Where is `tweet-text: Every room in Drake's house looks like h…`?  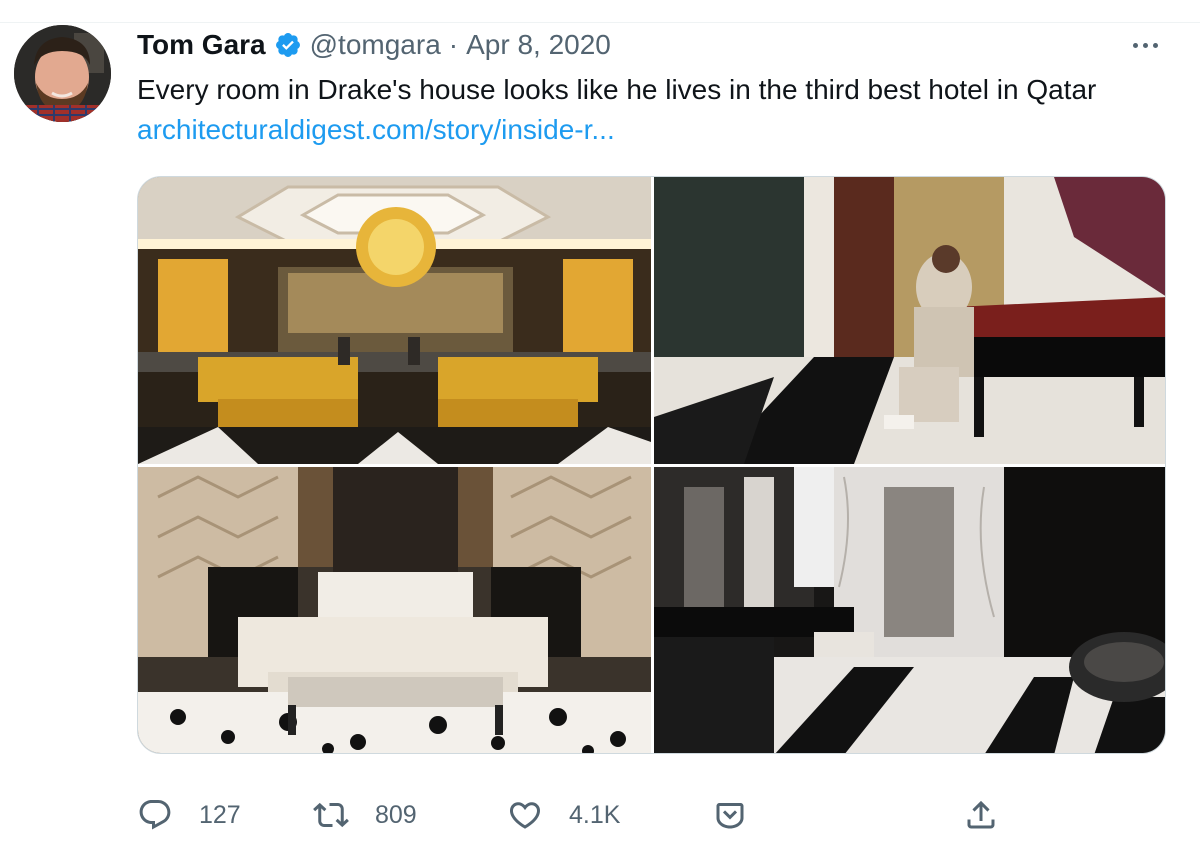
tweet-text: Every room in Drake's house looks like h… is located at coordinates (652, 110).